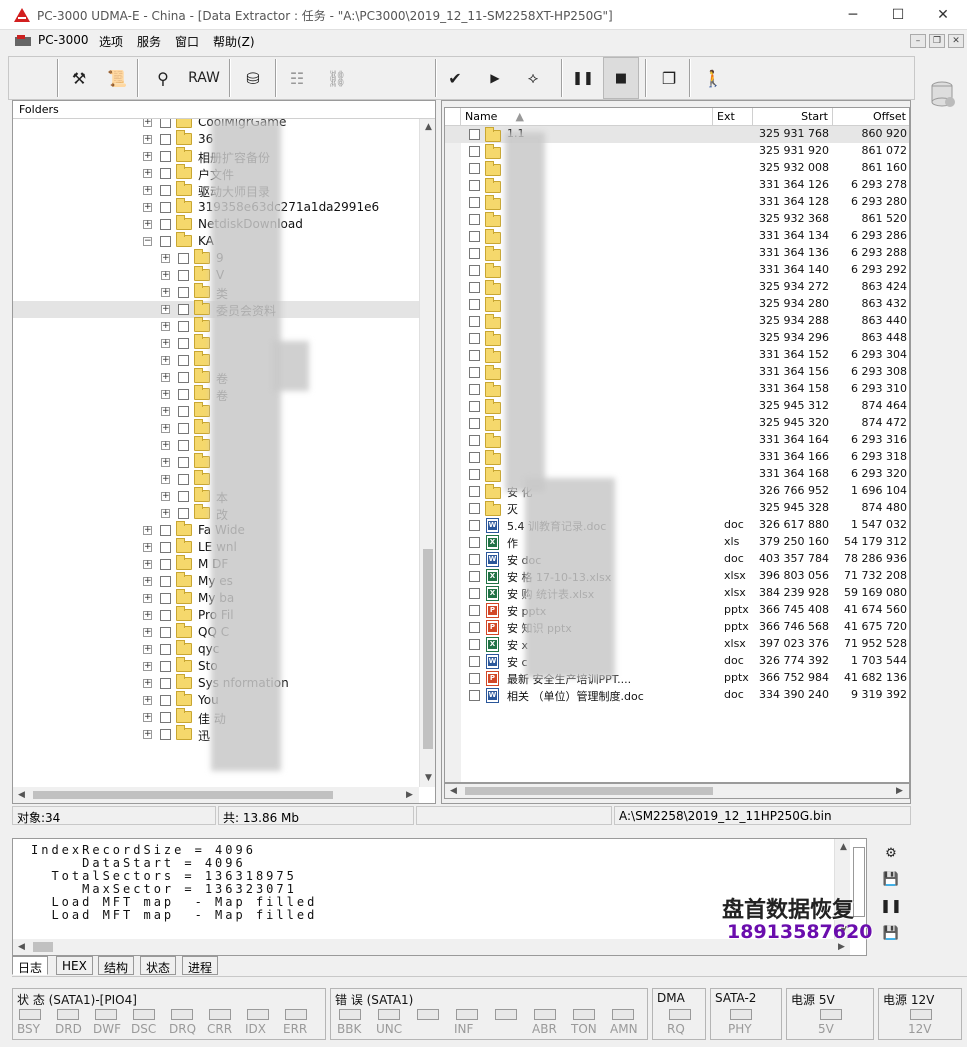 The height and width of the screenshot is (1047, 967). What do you see at coordinates (677, 695) in the screenshot?
I see `file-row: W 相关 （单位）管理制度.doc doc 334 390 240 9 319 392` at bounding box center [677, 695].